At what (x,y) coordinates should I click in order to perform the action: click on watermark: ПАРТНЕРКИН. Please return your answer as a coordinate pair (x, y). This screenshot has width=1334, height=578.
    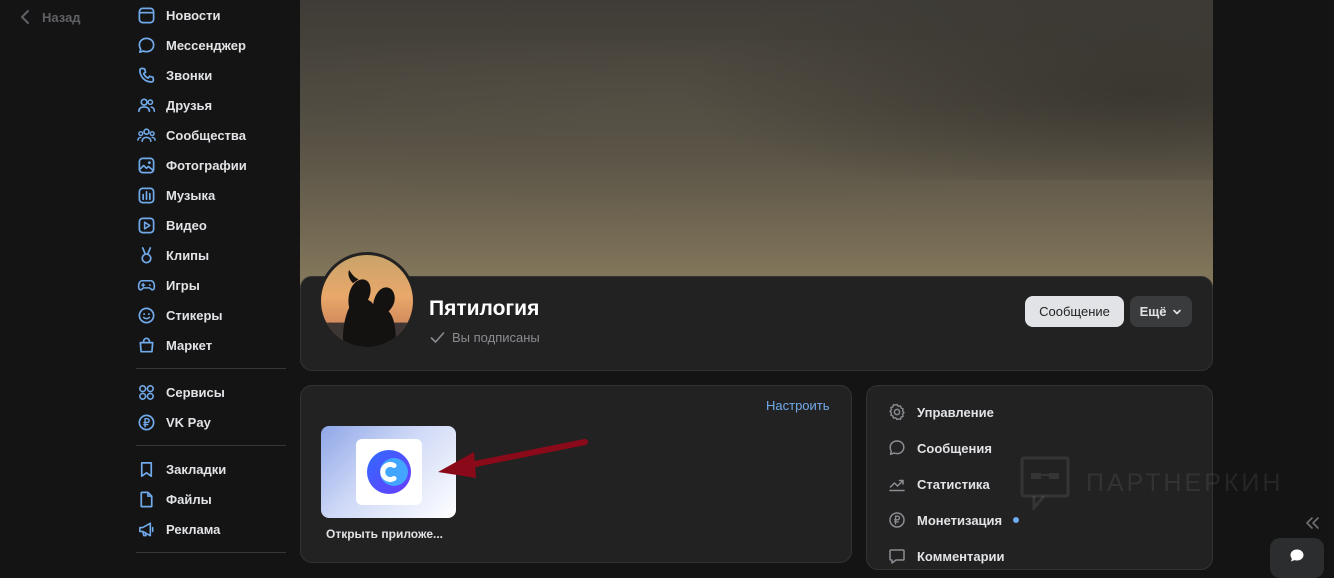
    Looking at the image, I should click on (1151, 483).